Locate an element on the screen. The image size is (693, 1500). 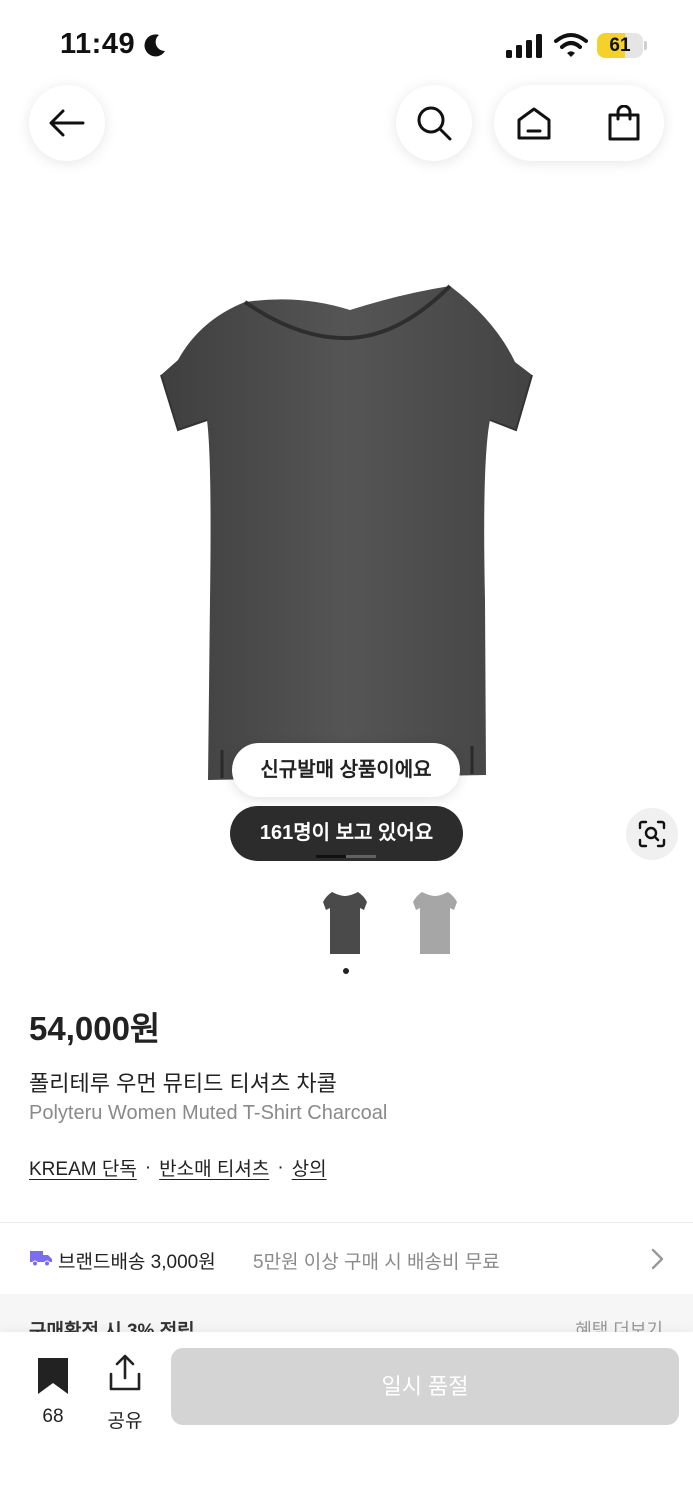
image-search-icon is located at coordinates (652, 834).